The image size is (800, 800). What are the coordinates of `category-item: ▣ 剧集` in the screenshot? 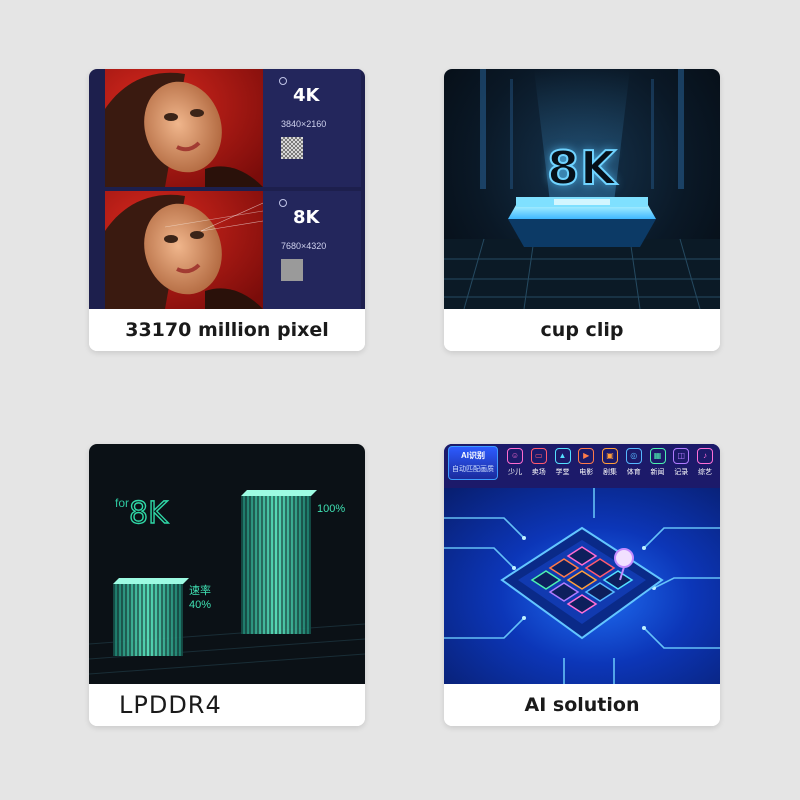 It's located at (610, 462).